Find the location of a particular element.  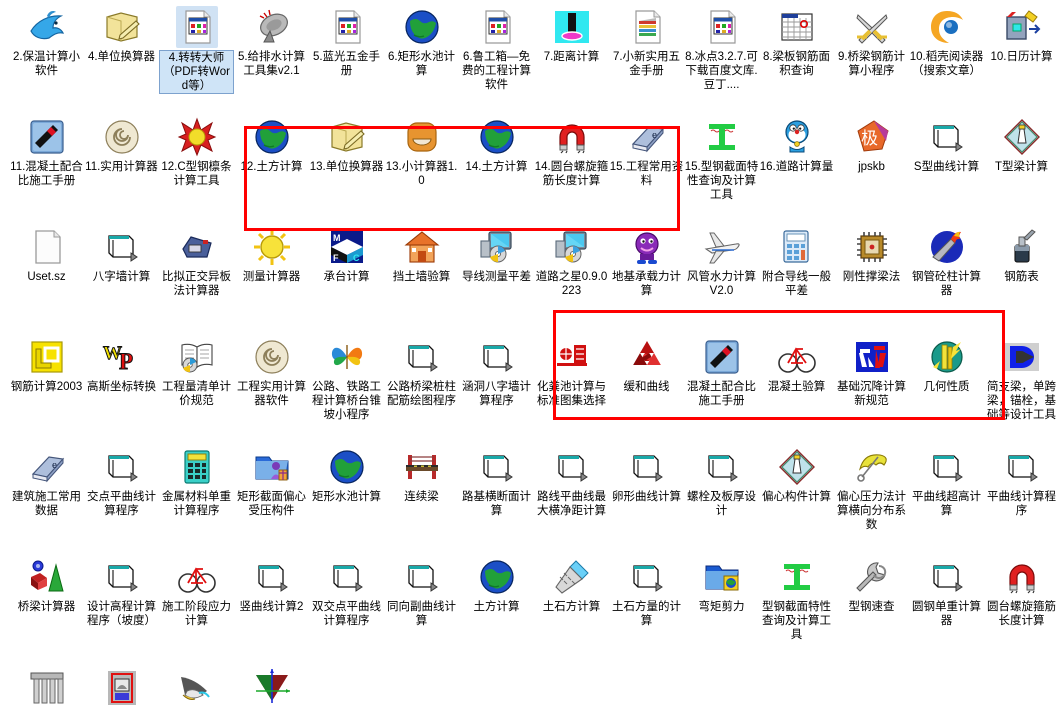

desktop-icon: 土石方计算 is located at coordinates (571, 585).